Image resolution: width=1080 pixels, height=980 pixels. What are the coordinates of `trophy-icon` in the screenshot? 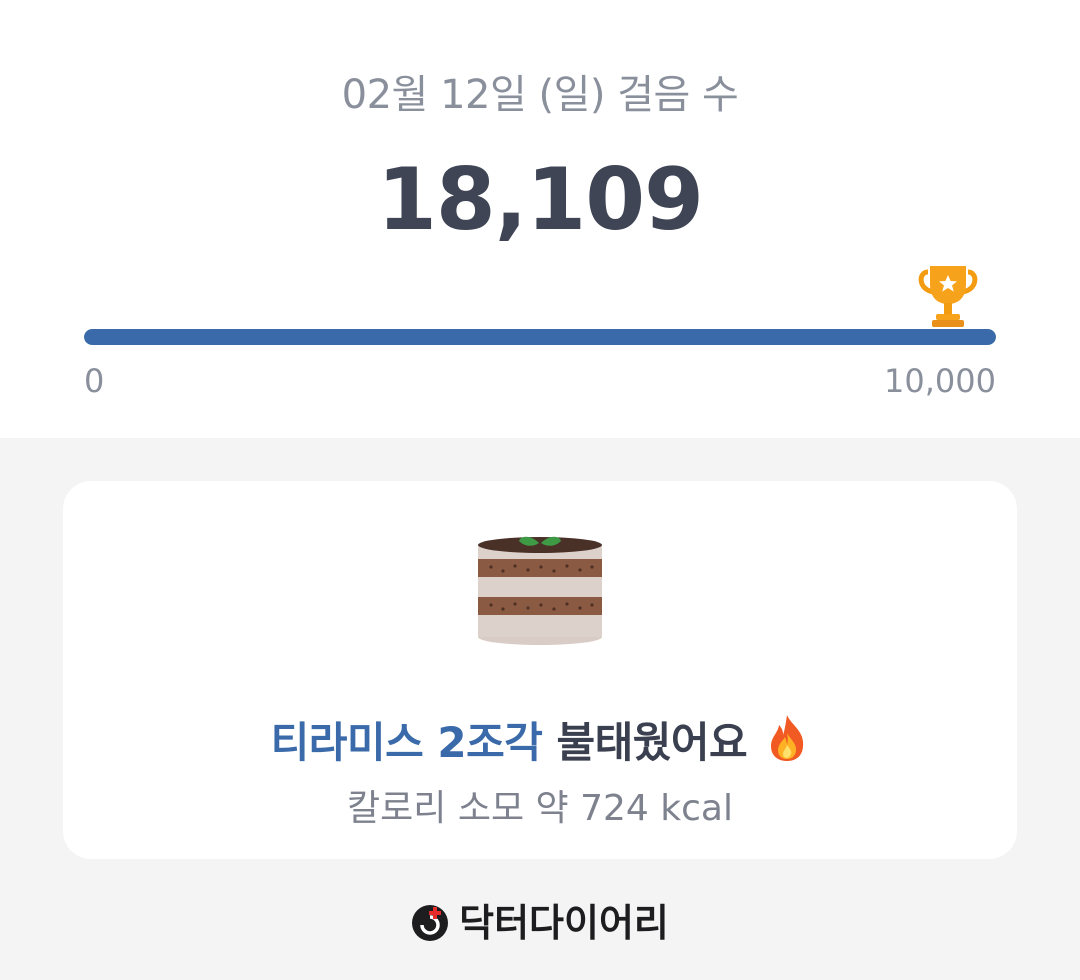 It's located at (948, 296).